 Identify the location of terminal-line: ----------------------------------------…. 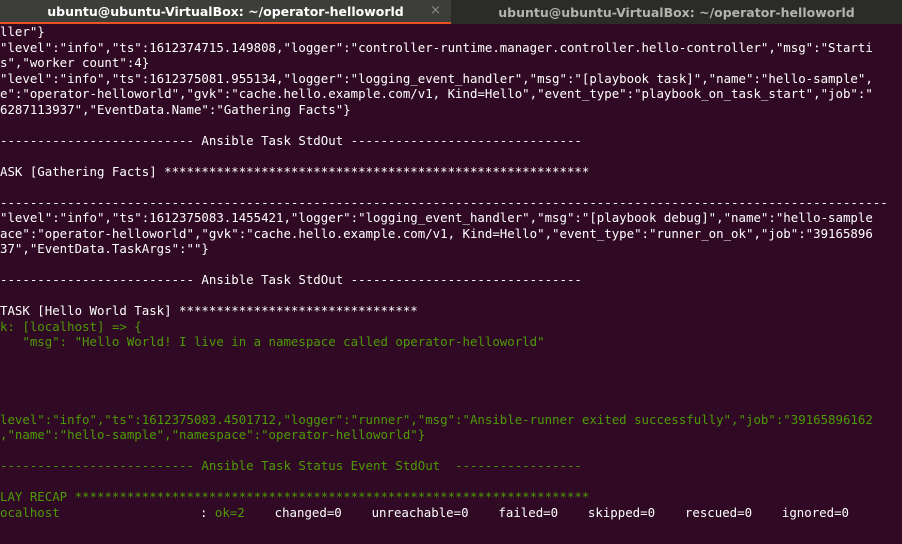
(444, 202).